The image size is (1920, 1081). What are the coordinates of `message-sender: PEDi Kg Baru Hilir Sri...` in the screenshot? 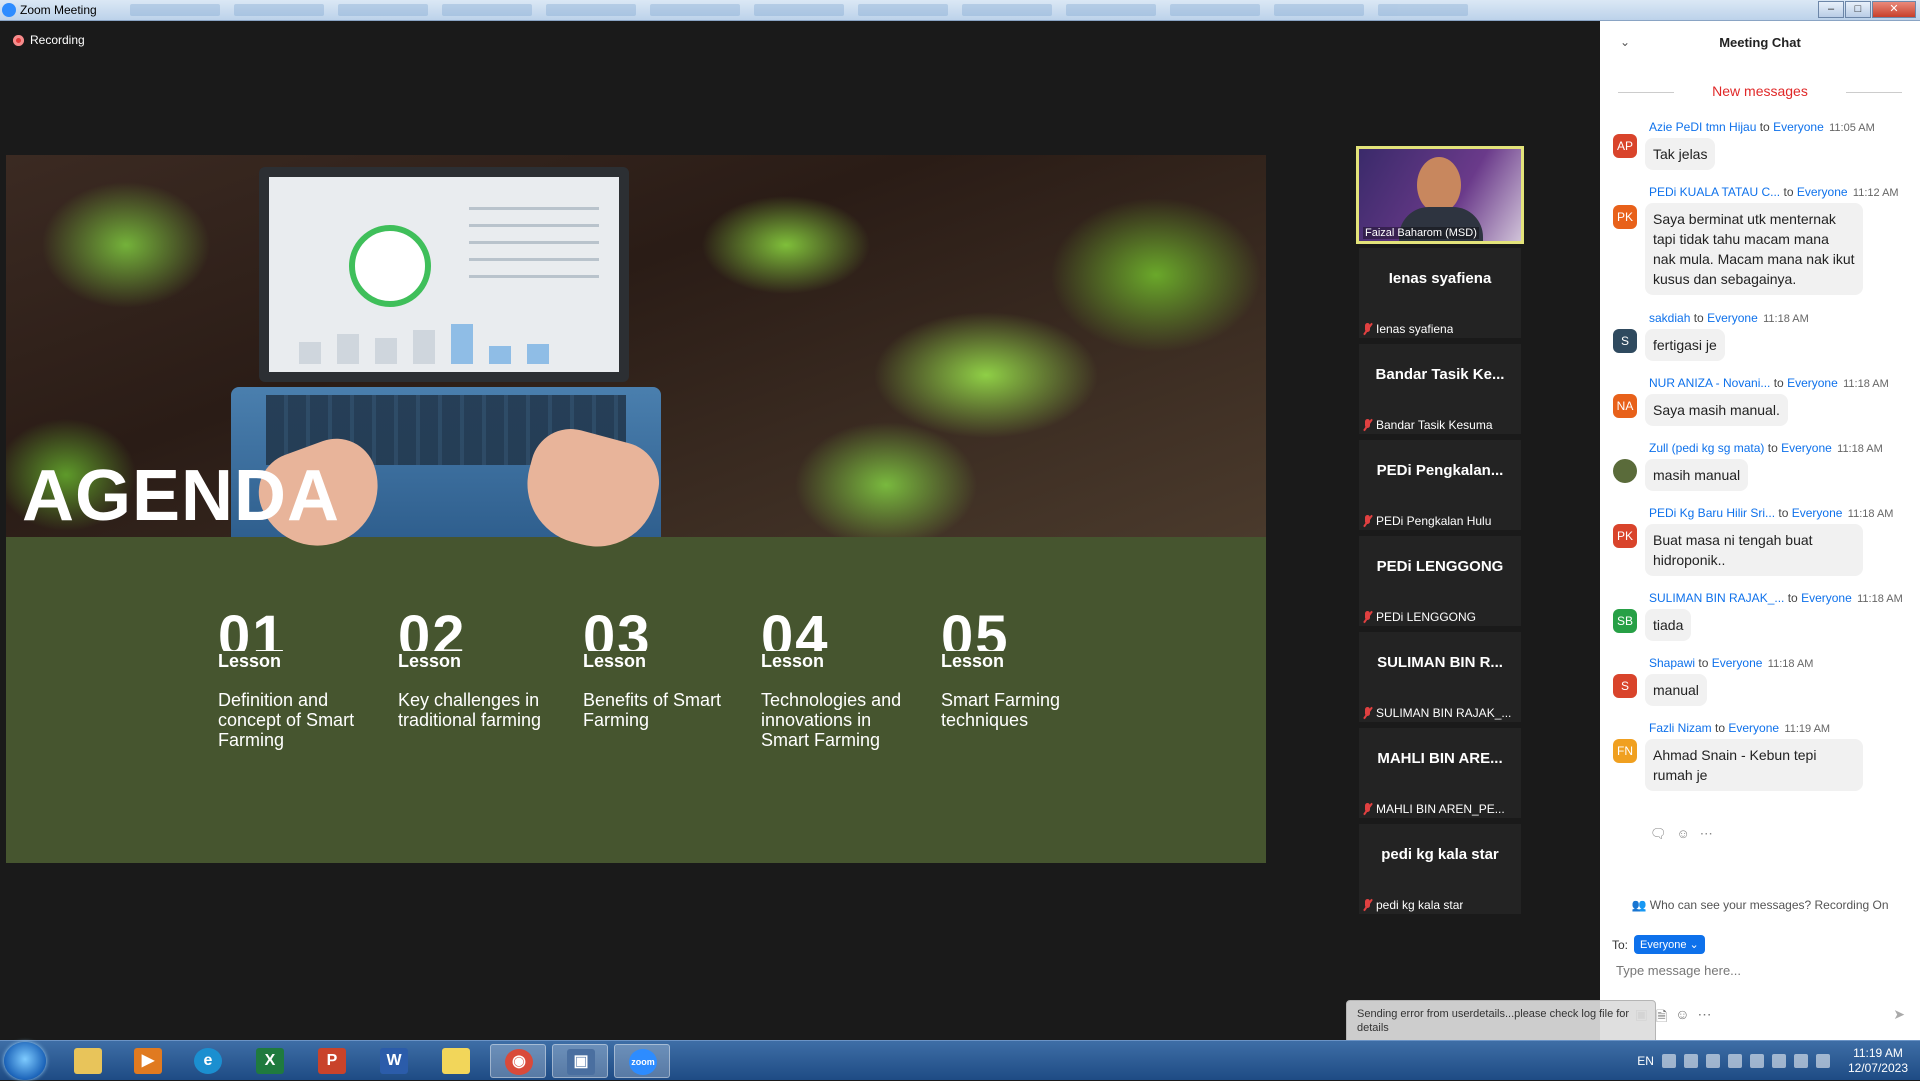 It's located at (1712, 513).